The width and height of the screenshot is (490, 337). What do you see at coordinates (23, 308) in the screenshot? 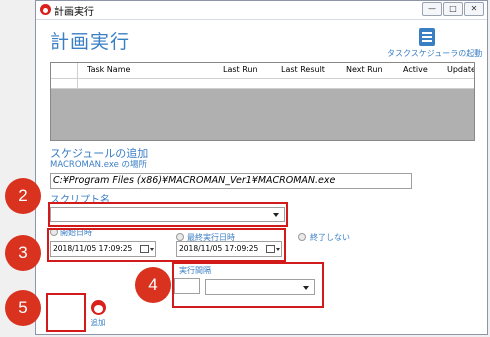
I see `callout-5: 5` at bounding box center [23, 308].